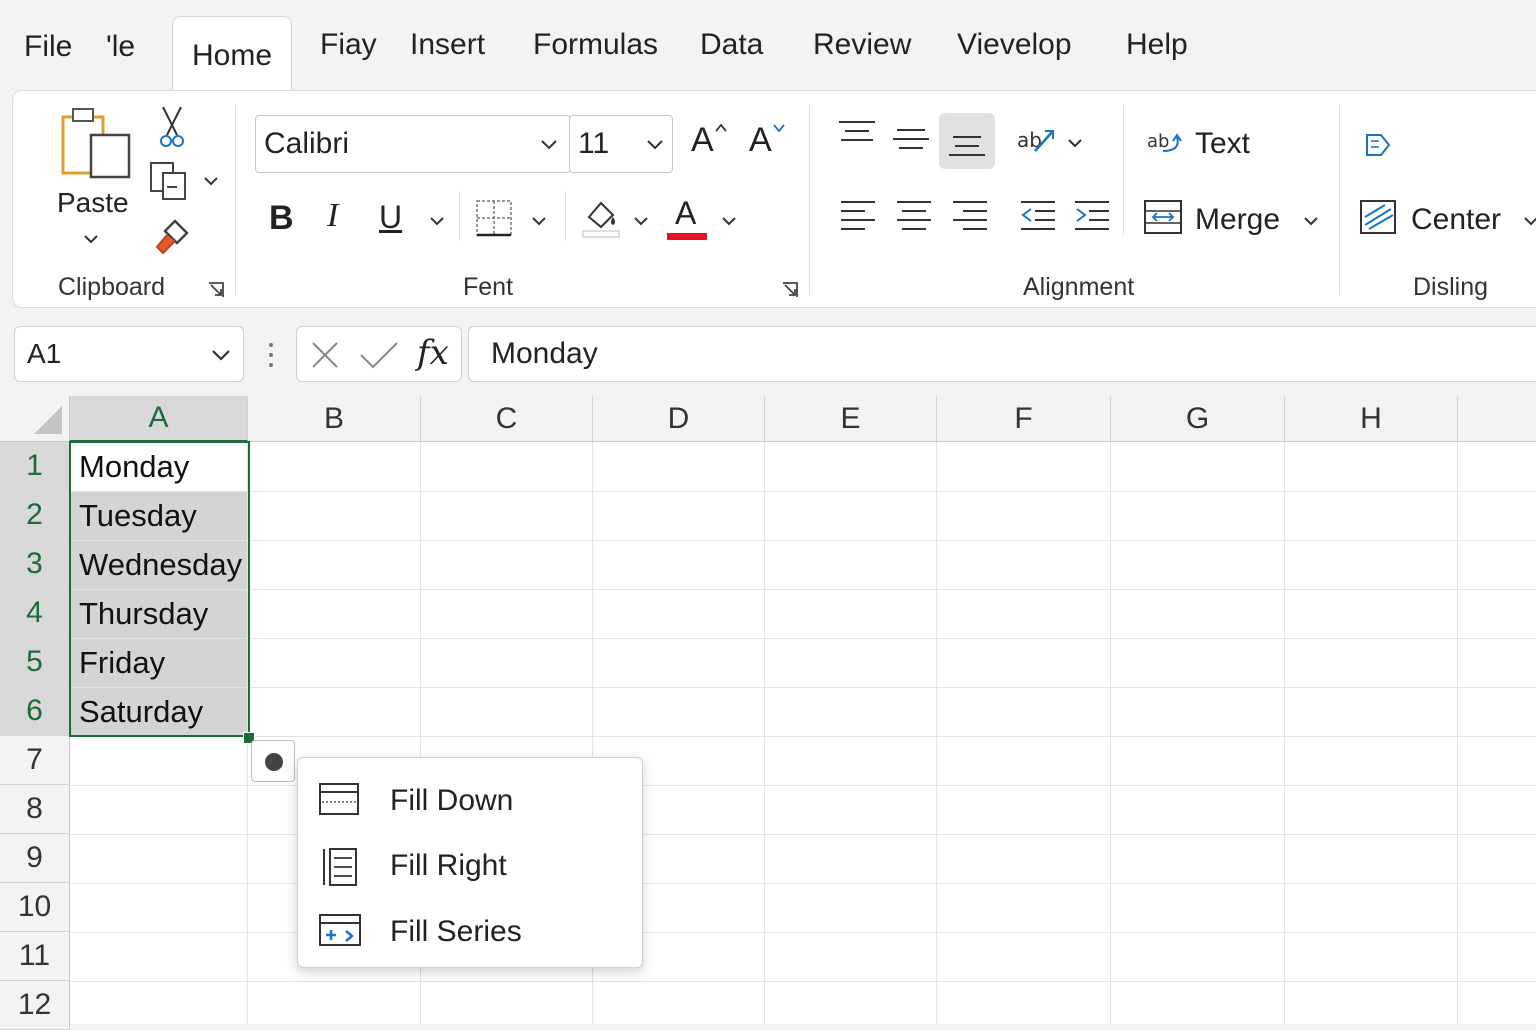  I want to click on copy-chevron-down-icon, so click(211, 181).